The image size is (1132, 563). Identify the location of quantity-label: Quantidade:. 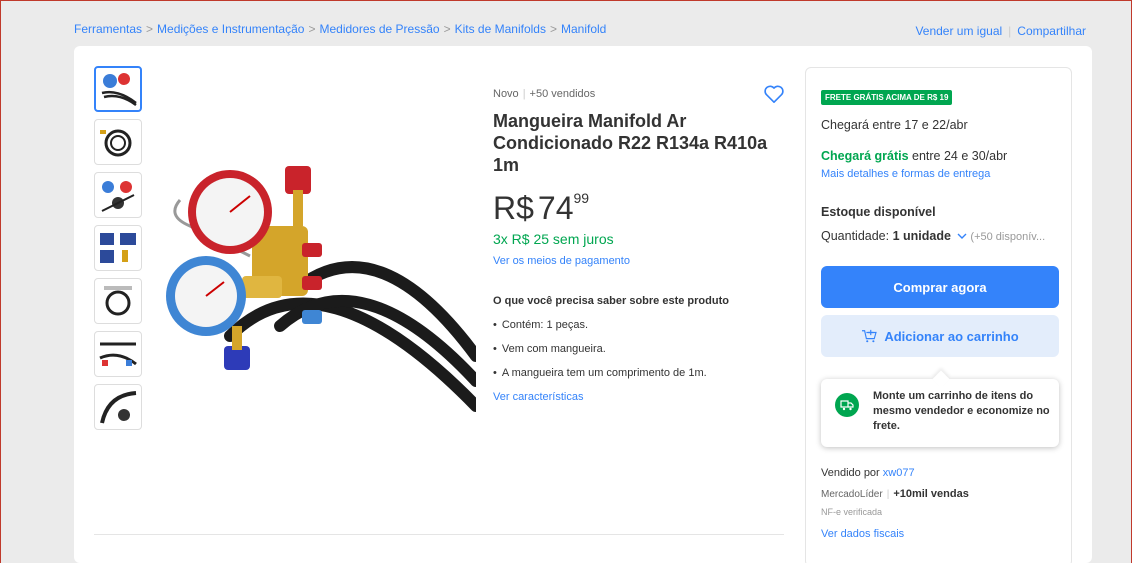
(857, 236).